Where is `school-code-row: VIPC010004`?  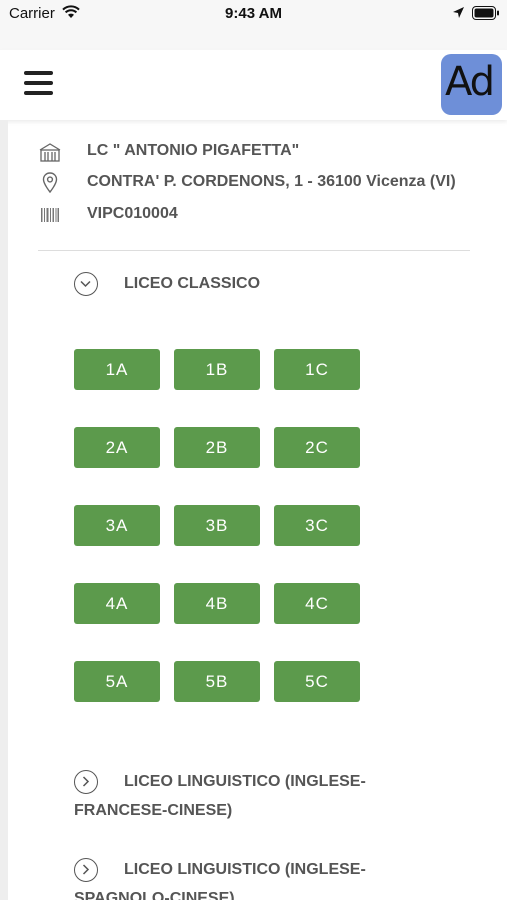 school-code-row: VIPC010004 is located at coordinates (108, 215).